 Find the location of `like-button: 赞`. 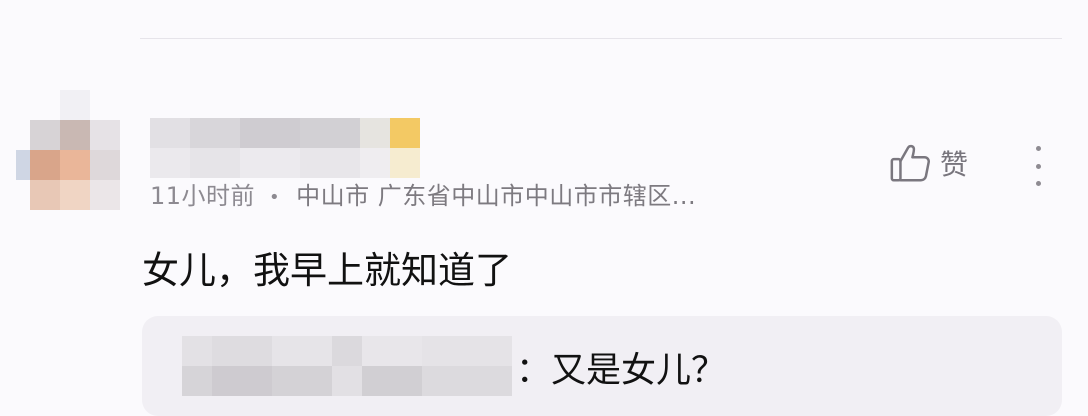

like-button: 赞 is located at coordinates (928, 163).